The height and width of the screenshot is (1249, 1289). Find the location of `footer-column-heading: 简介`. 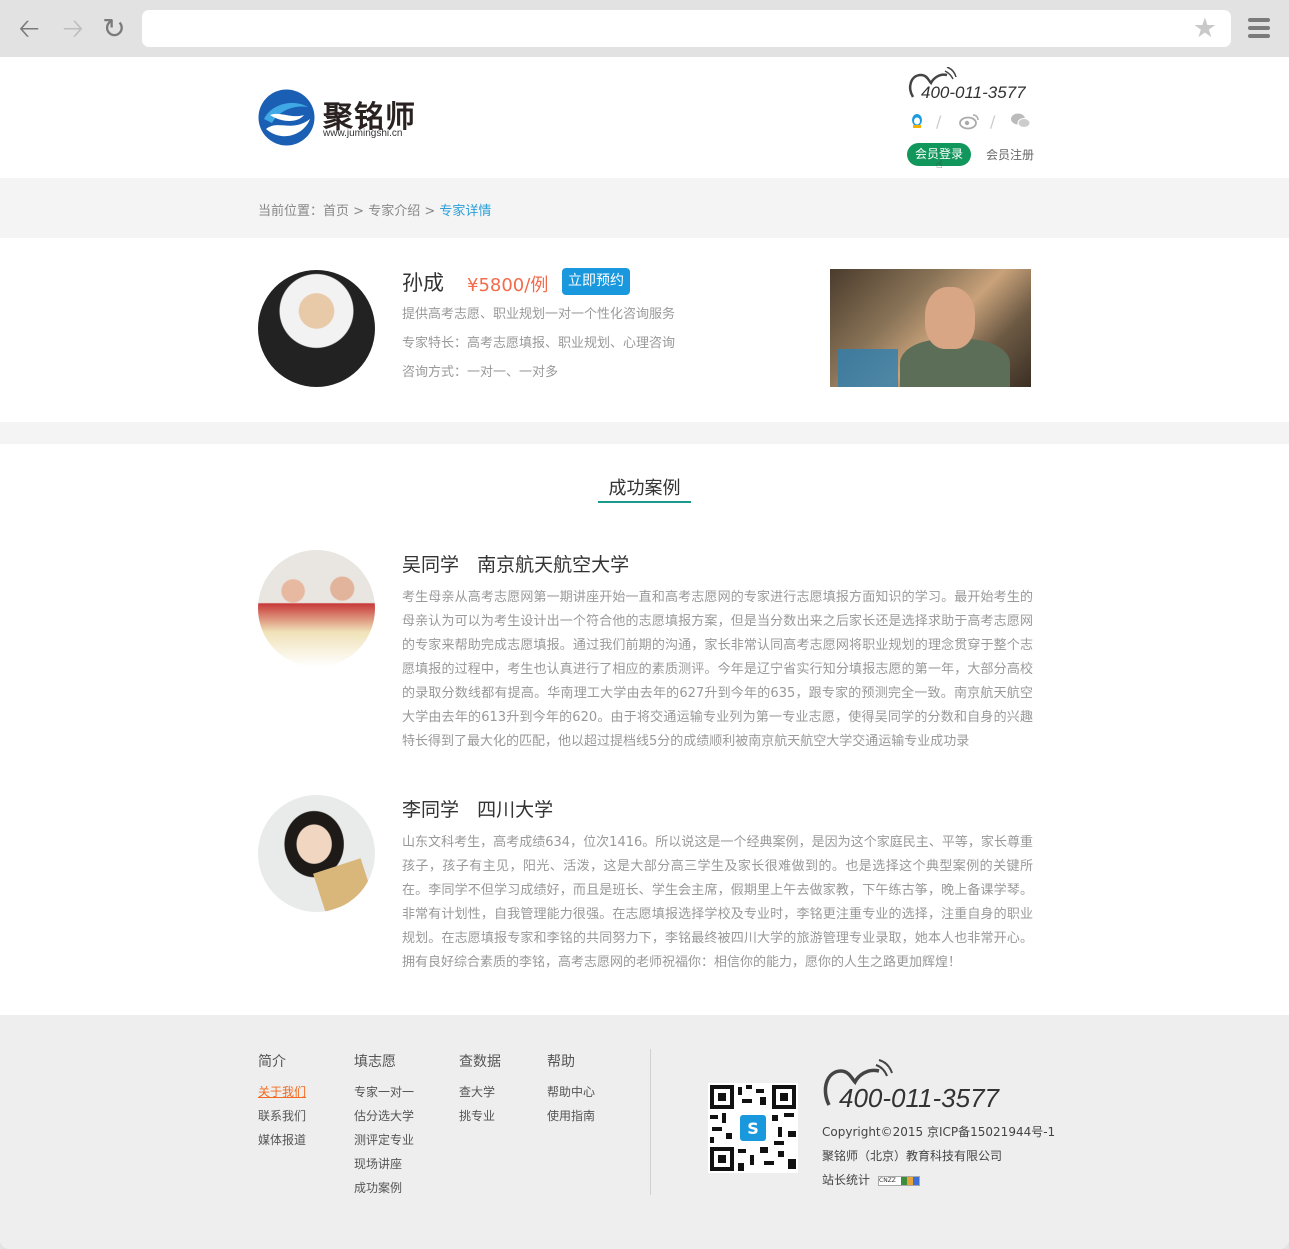

footer-column-heading: 简介 is located at coordinates (272, 1062).